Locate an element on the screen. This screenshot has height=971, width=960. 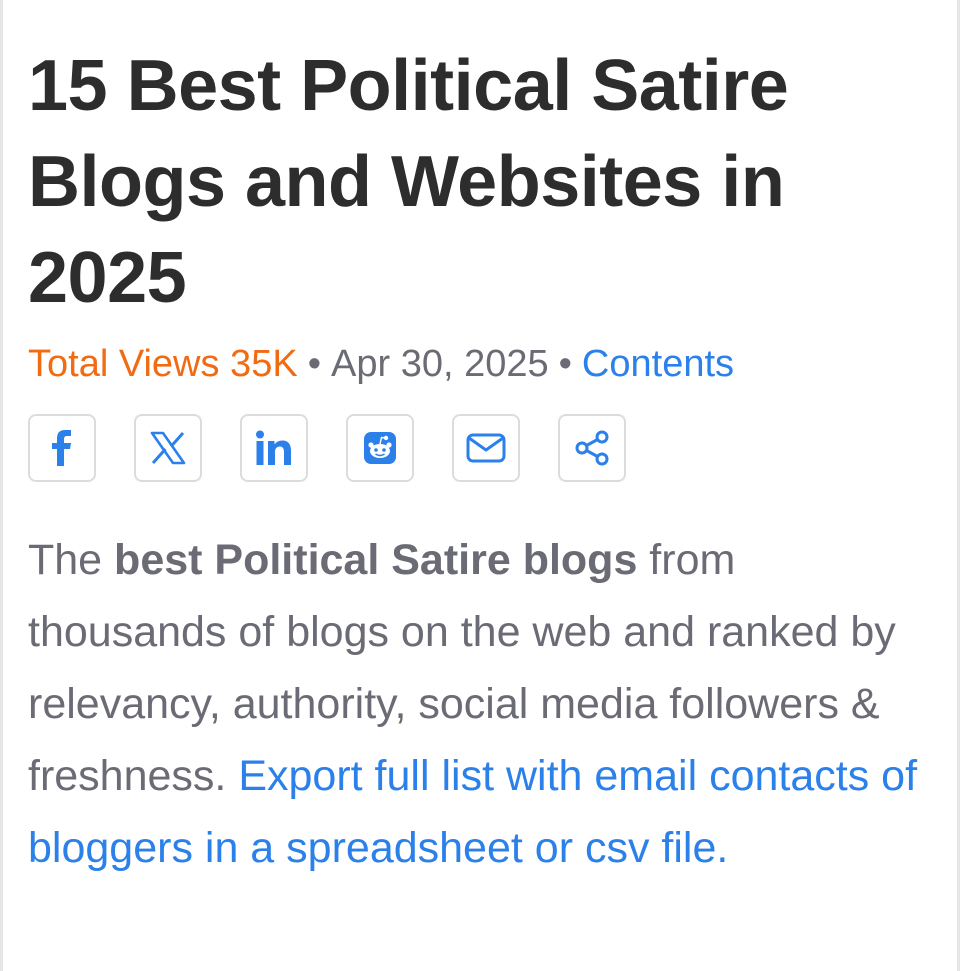
intro-lead: The is located at coordinates (71, 560).